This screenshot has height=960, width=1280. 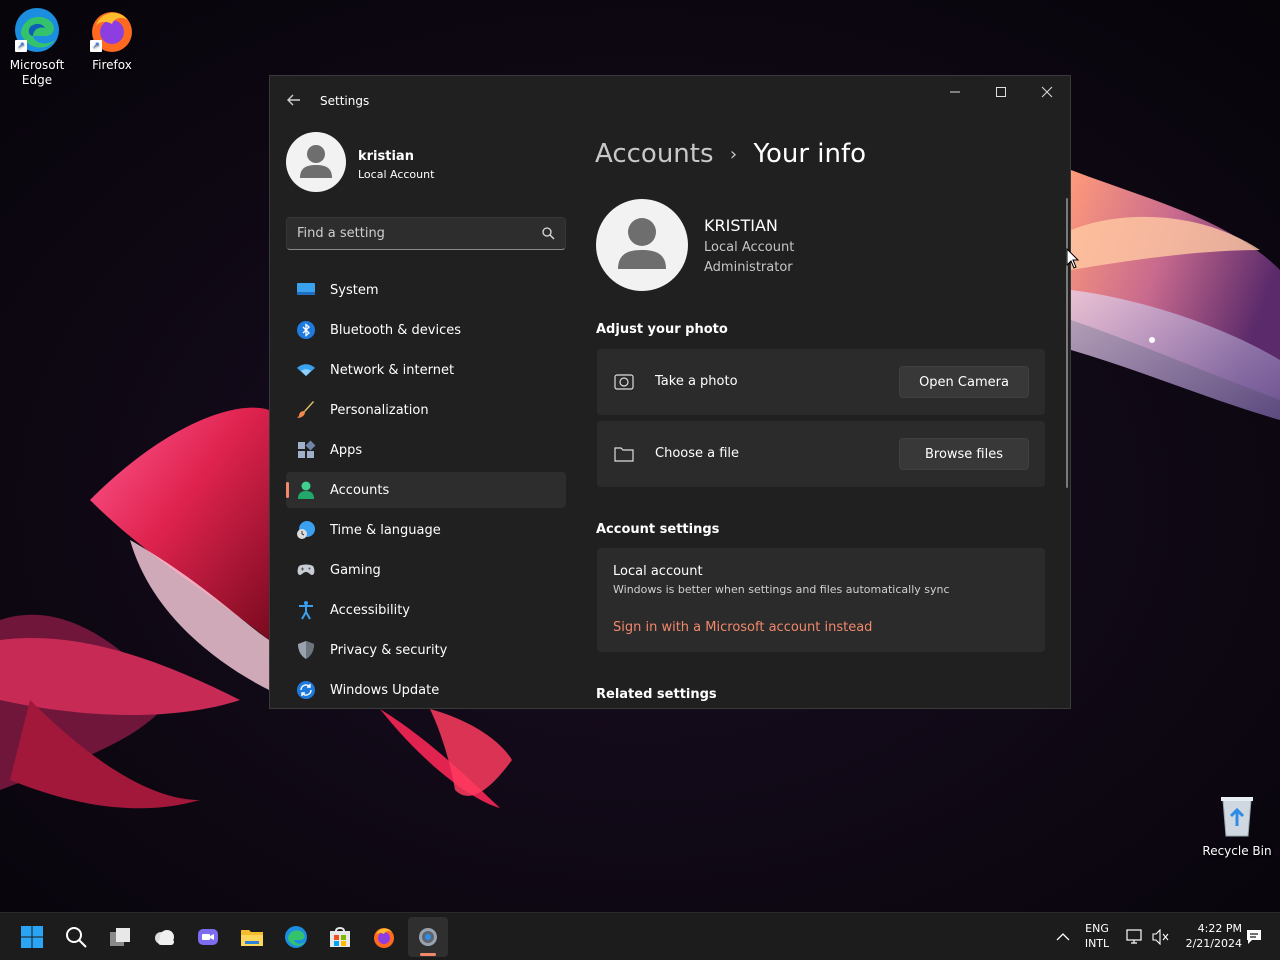 I want to click on monitor-icon, so click(x=306, y=289).